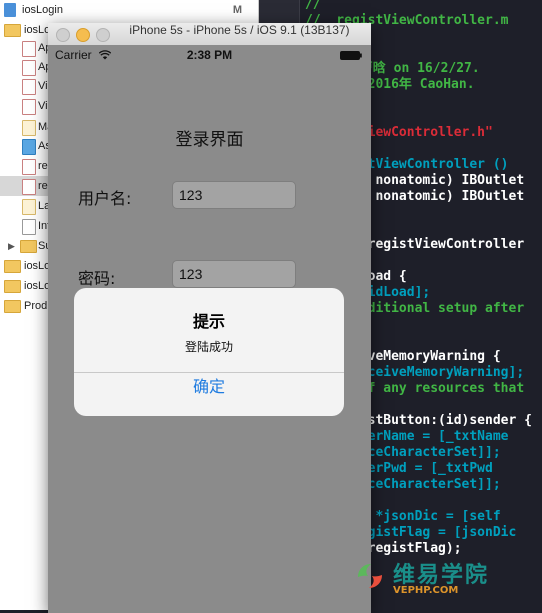 The height and width of the screenshot is (613, 542). I want to click on status-time: 2:38 PM, so click(209, 55).